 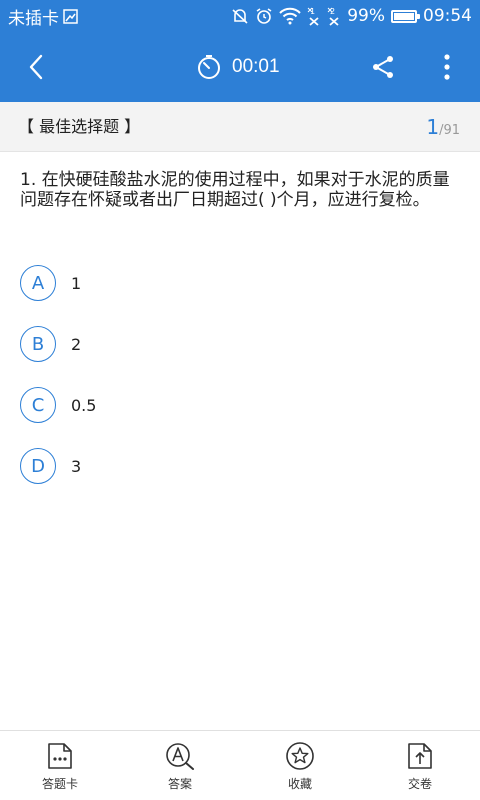 What do you see at coordinates (240, 405) in the screenshot?
I see `option-c: C 0.5` at bounding box center [240, 405].